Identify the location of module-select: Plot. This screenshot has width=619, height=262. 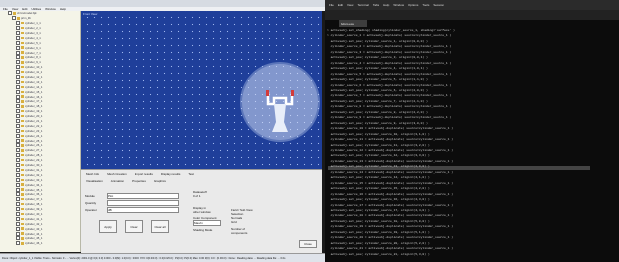
(143, 195).